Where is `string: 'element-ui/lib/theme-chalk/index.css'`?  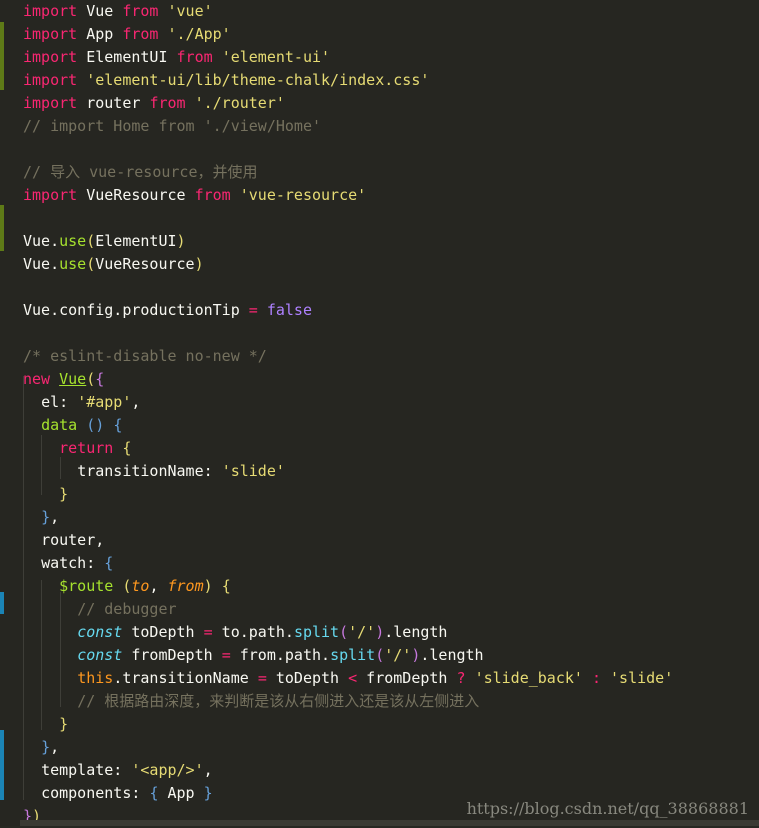 string: 'element-ui/lib/theme-chalk/index.css' is located at coordinates (258, 80).